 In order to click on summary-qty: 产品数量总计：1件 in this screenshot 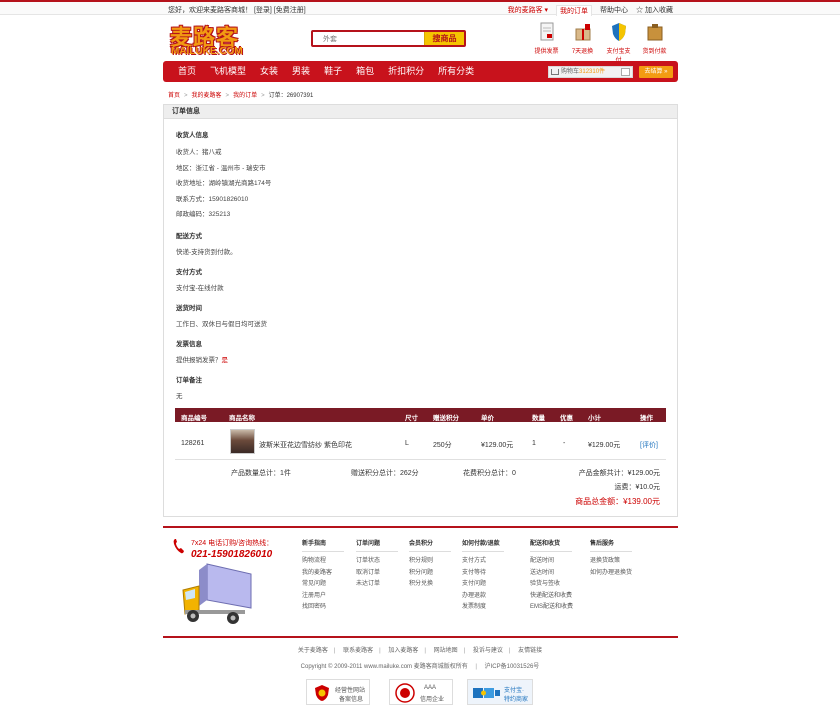, I will do `click(261, 473)`.